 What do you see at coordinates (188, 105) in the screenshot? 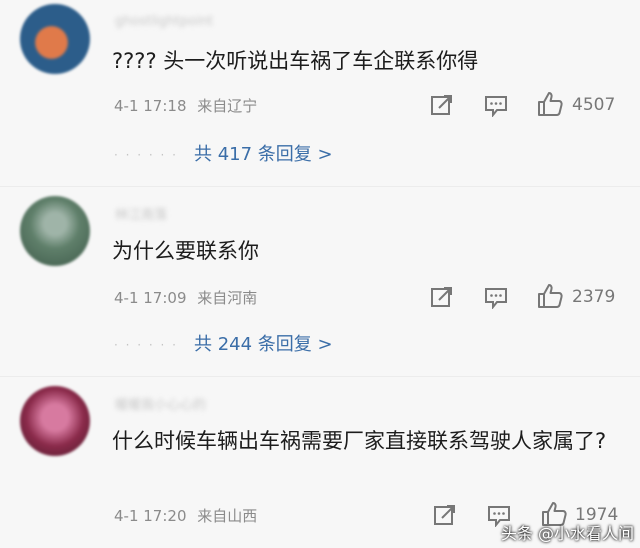
I see `comment-meta: 4-1 17:18 来自辽宁` at bounding box center [188, 105].